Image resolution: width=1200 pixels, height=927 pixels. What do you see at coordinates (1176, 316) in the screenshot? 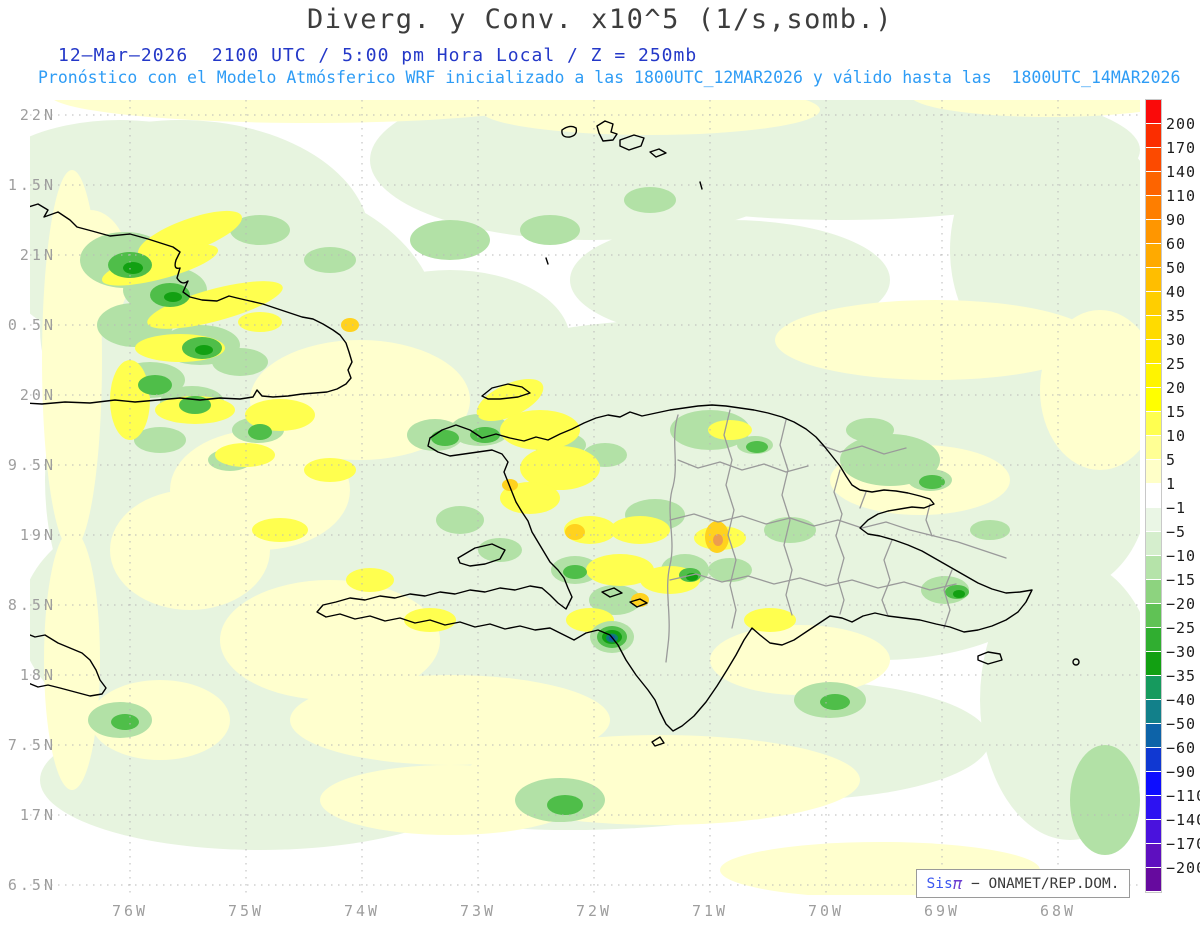
I see `colorbar-tick-label: 35` at bounding box center [1176, 316].